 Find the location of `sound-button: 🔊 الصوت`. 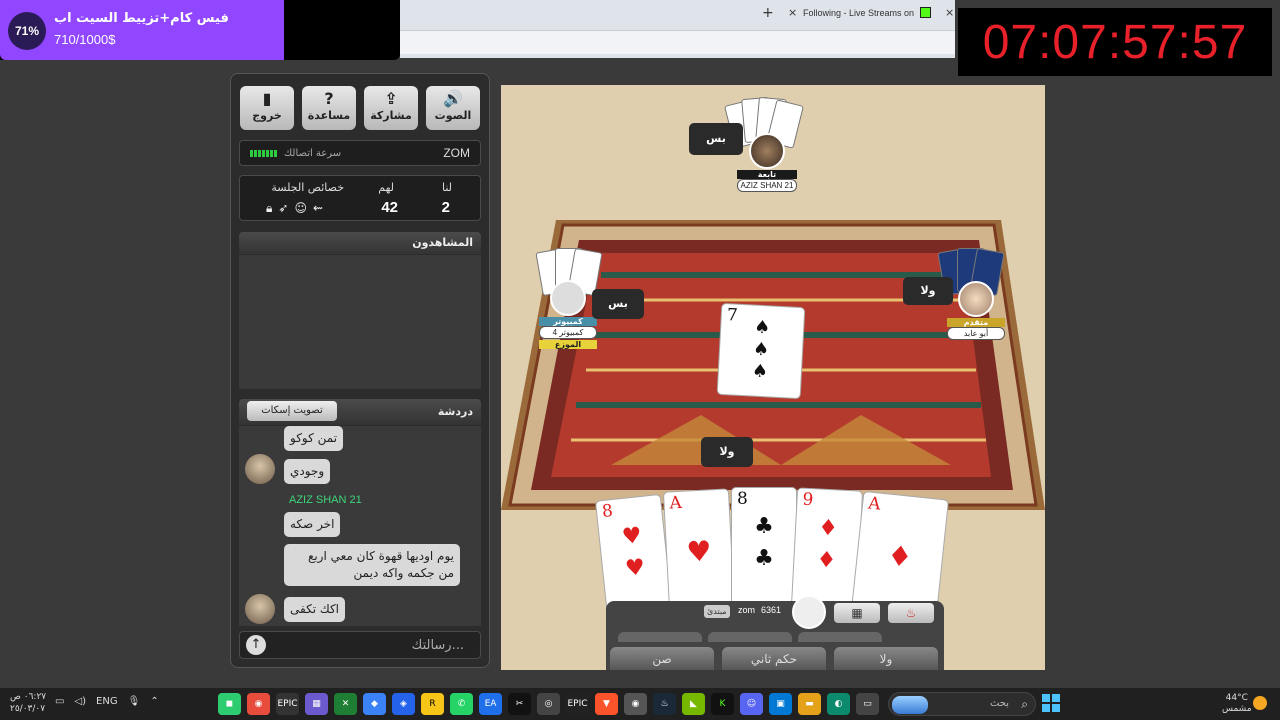

sound-button: 🔊 الصوت is located at coordinates (453, 108).